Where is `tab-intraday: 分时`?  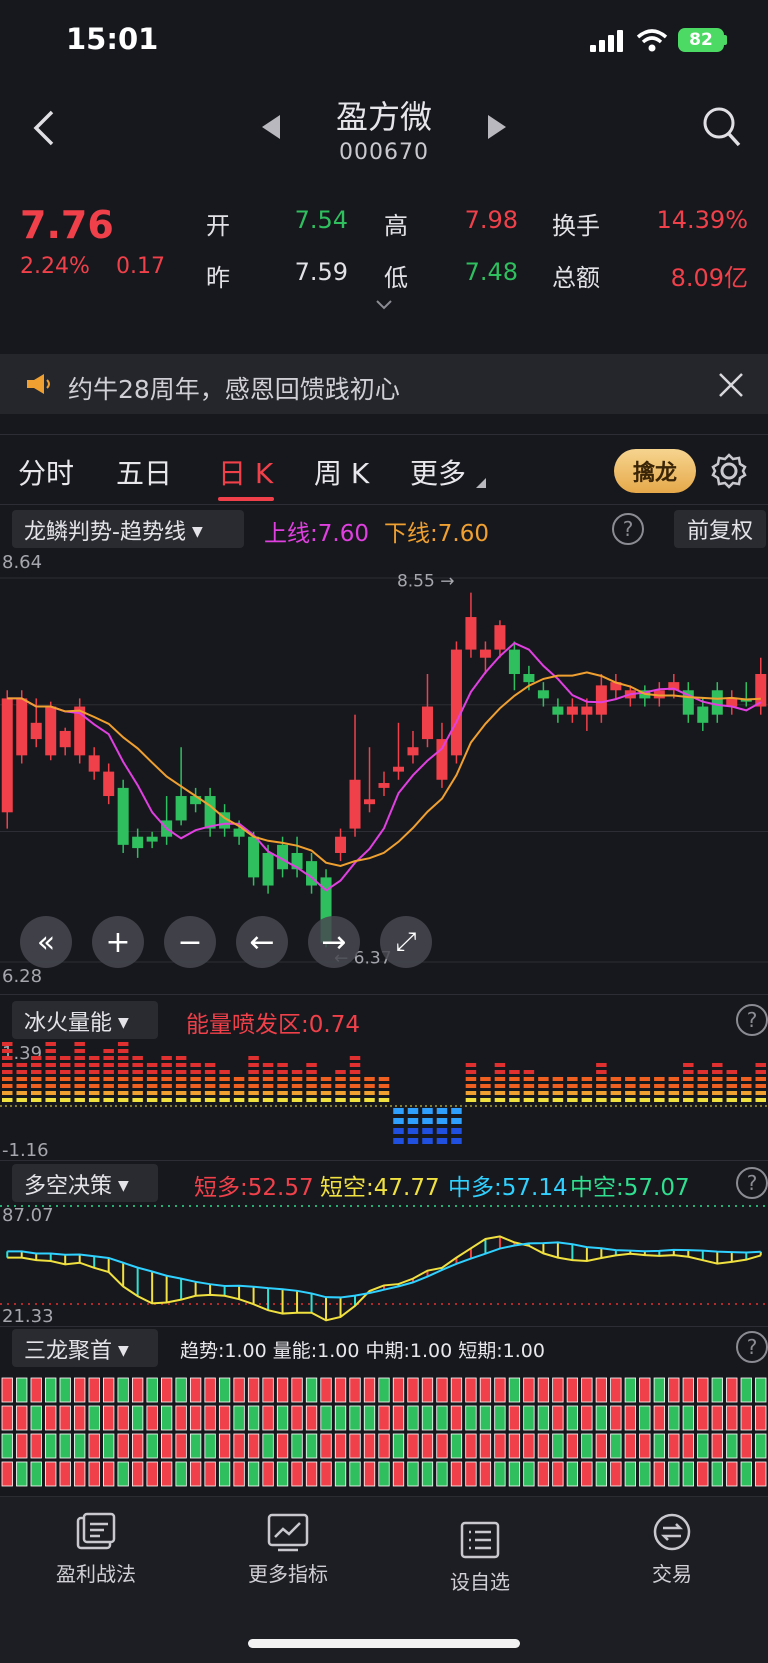
tab-intraday: 分时 is located at coordinates (46, 472).